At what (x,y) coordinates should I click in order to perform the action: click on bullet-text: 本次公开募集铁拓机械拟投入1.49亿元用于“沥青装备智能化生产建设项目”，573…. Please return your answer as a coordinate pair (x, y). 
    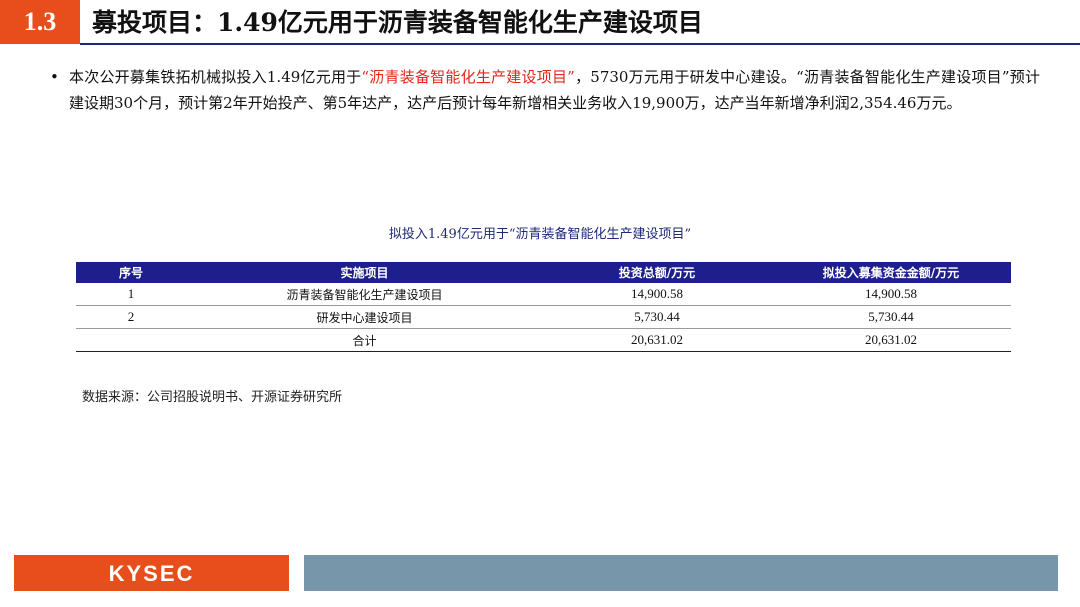
    Looking at the image, I should click on (554, 90).